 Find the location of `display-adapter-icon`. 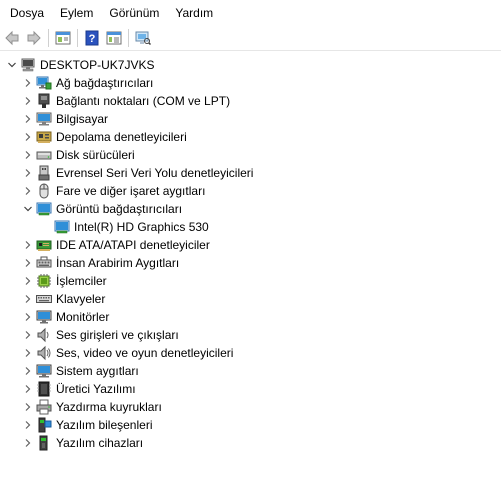

display-adapter-icon is located at coordinates (44, 209).